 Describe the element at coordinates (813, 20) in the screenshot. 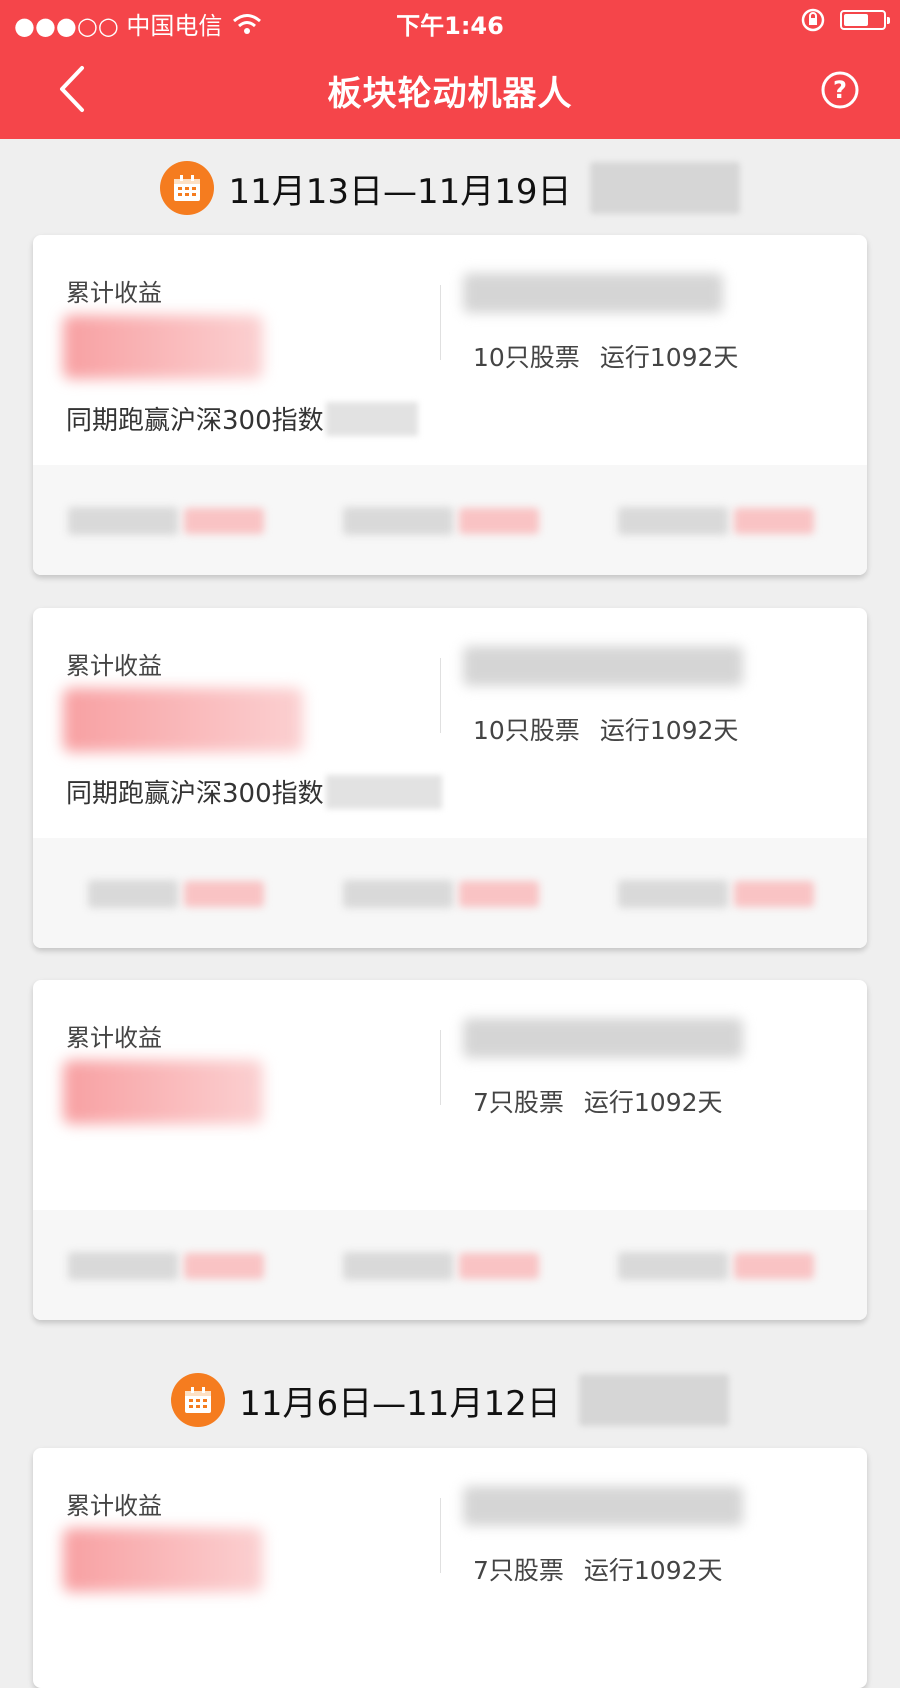

I see `orientation-lock-icon` at that location.